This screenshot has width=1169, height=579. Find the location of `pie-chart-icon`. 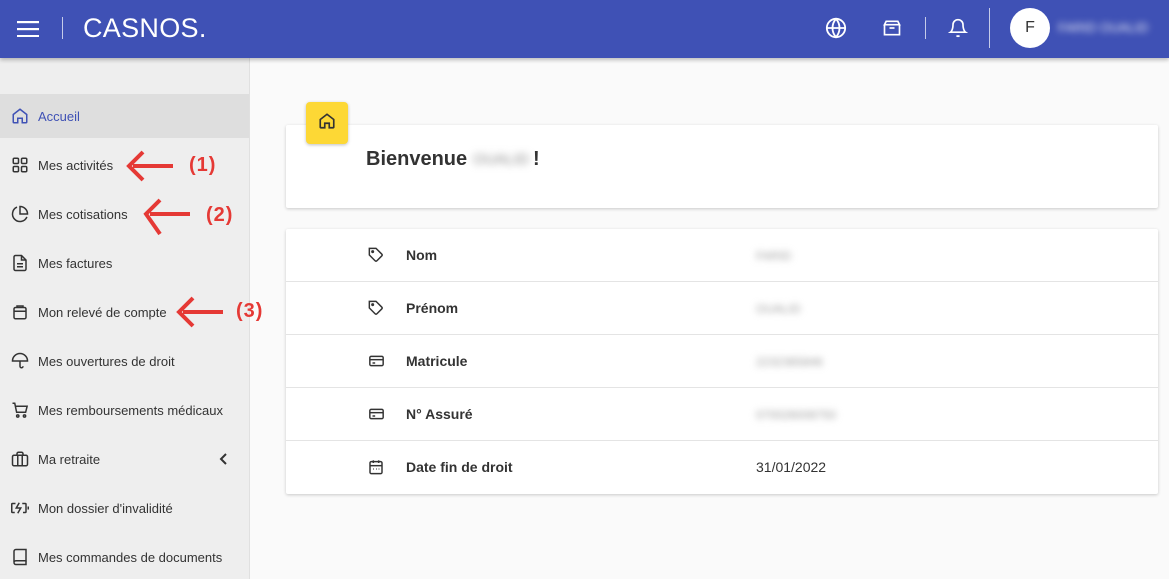

pie-chart-icon is located at coordinates (20, 214).